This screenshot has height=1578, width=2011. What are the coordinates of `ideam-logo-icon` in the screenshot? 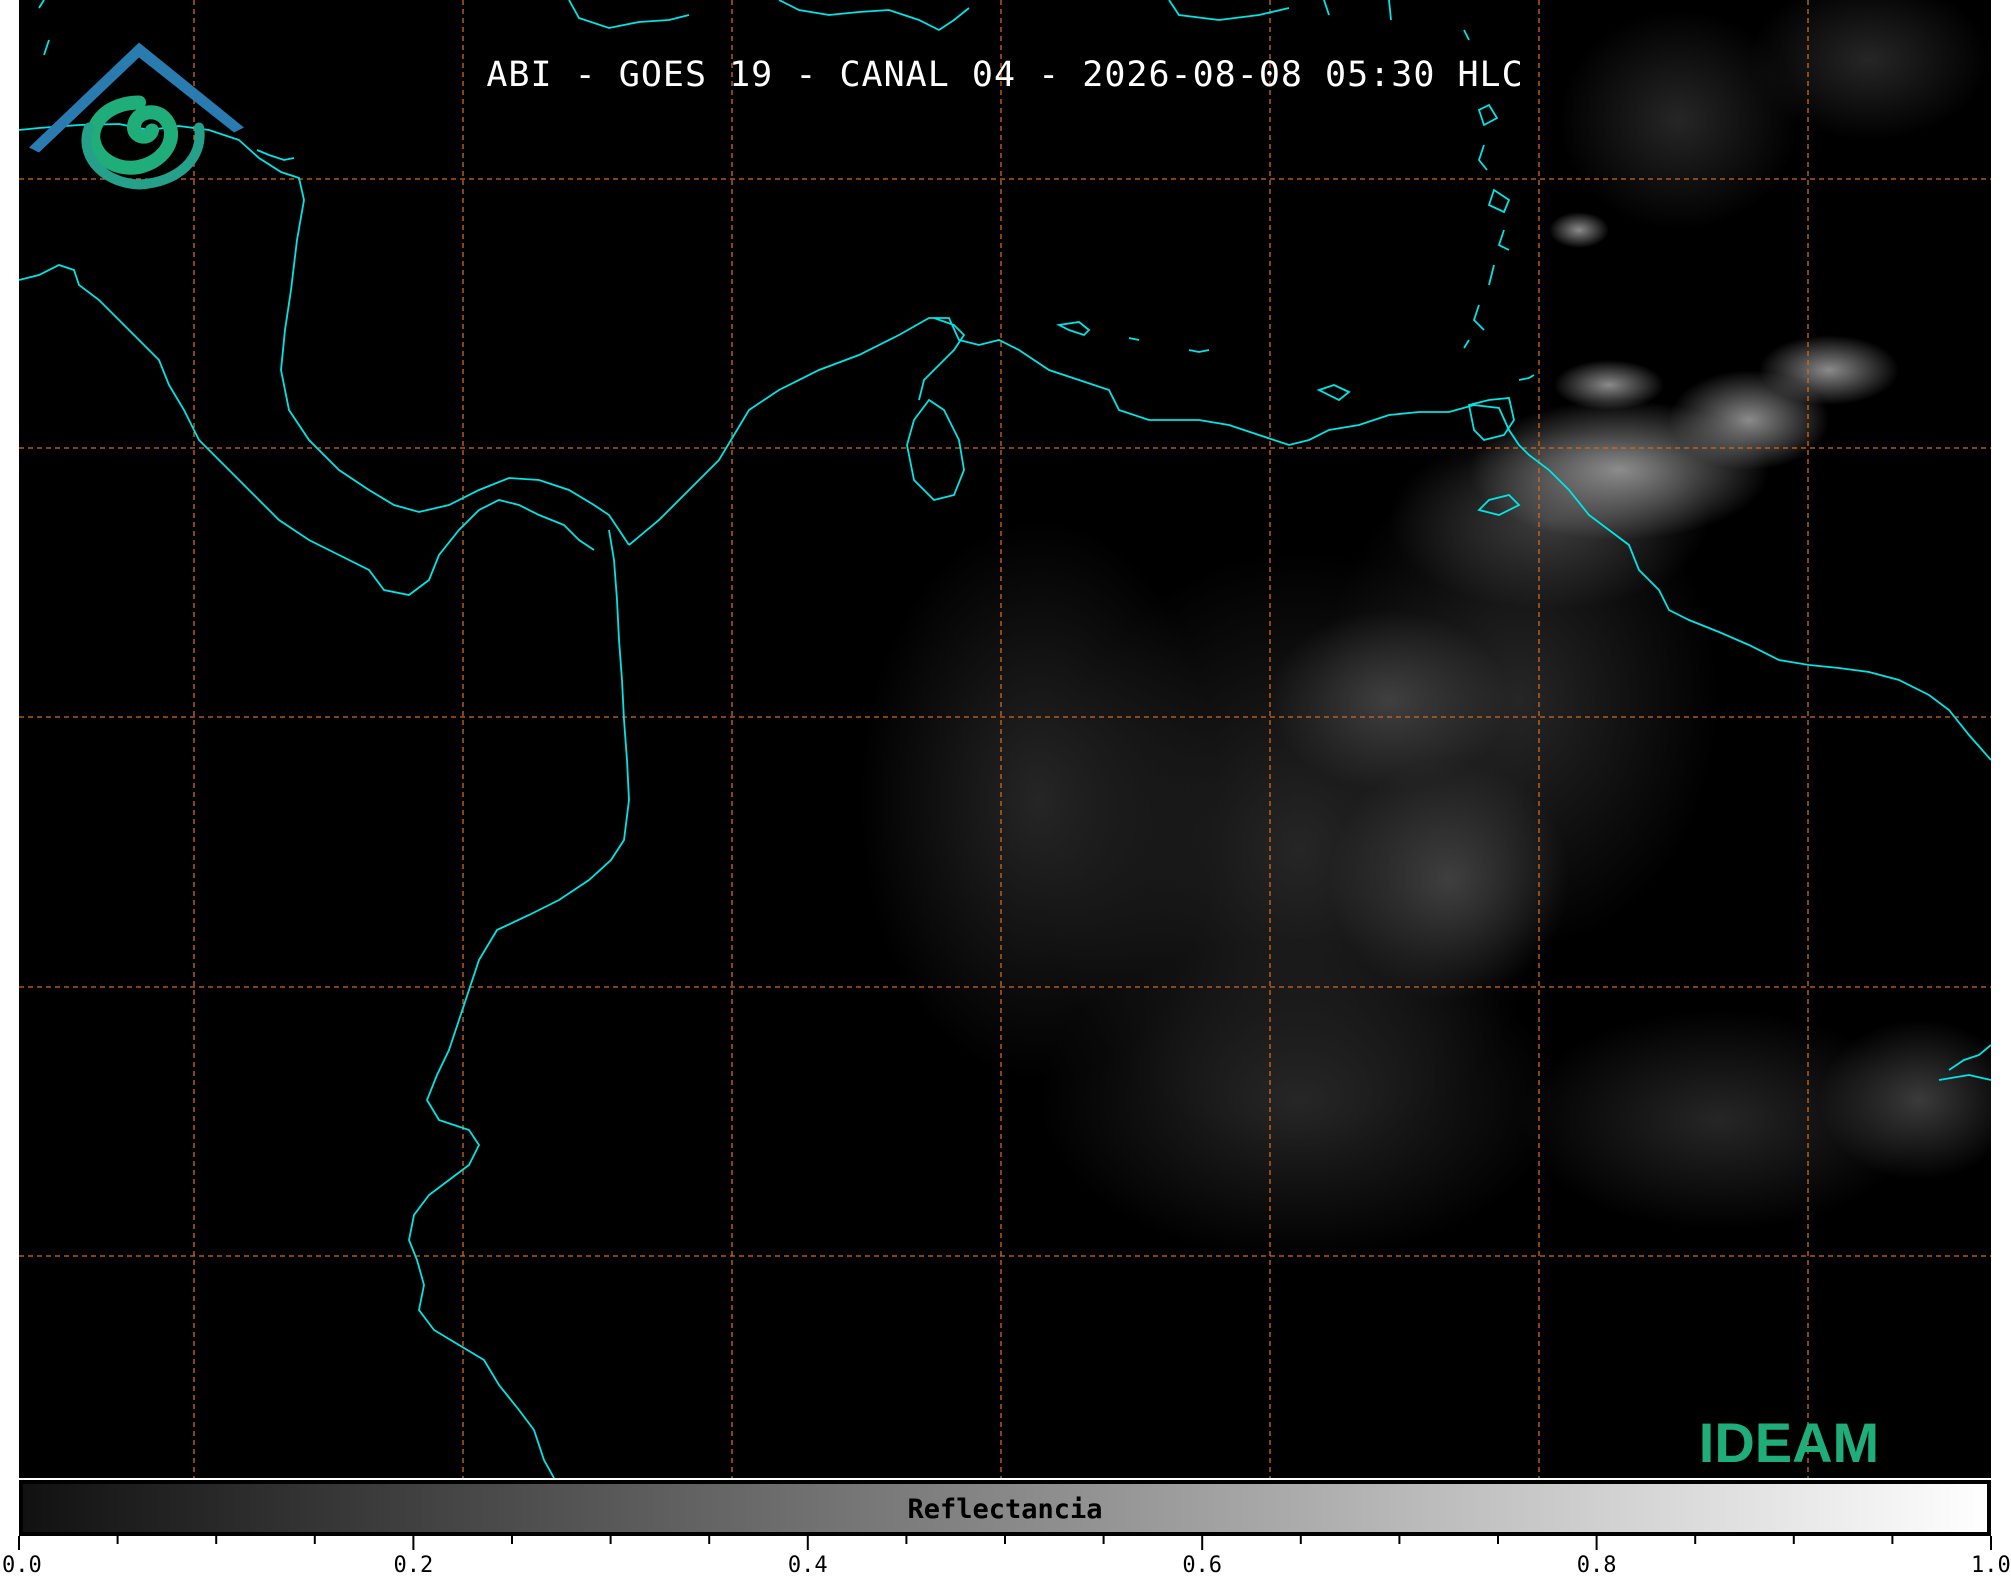 It's located at (136, 116).